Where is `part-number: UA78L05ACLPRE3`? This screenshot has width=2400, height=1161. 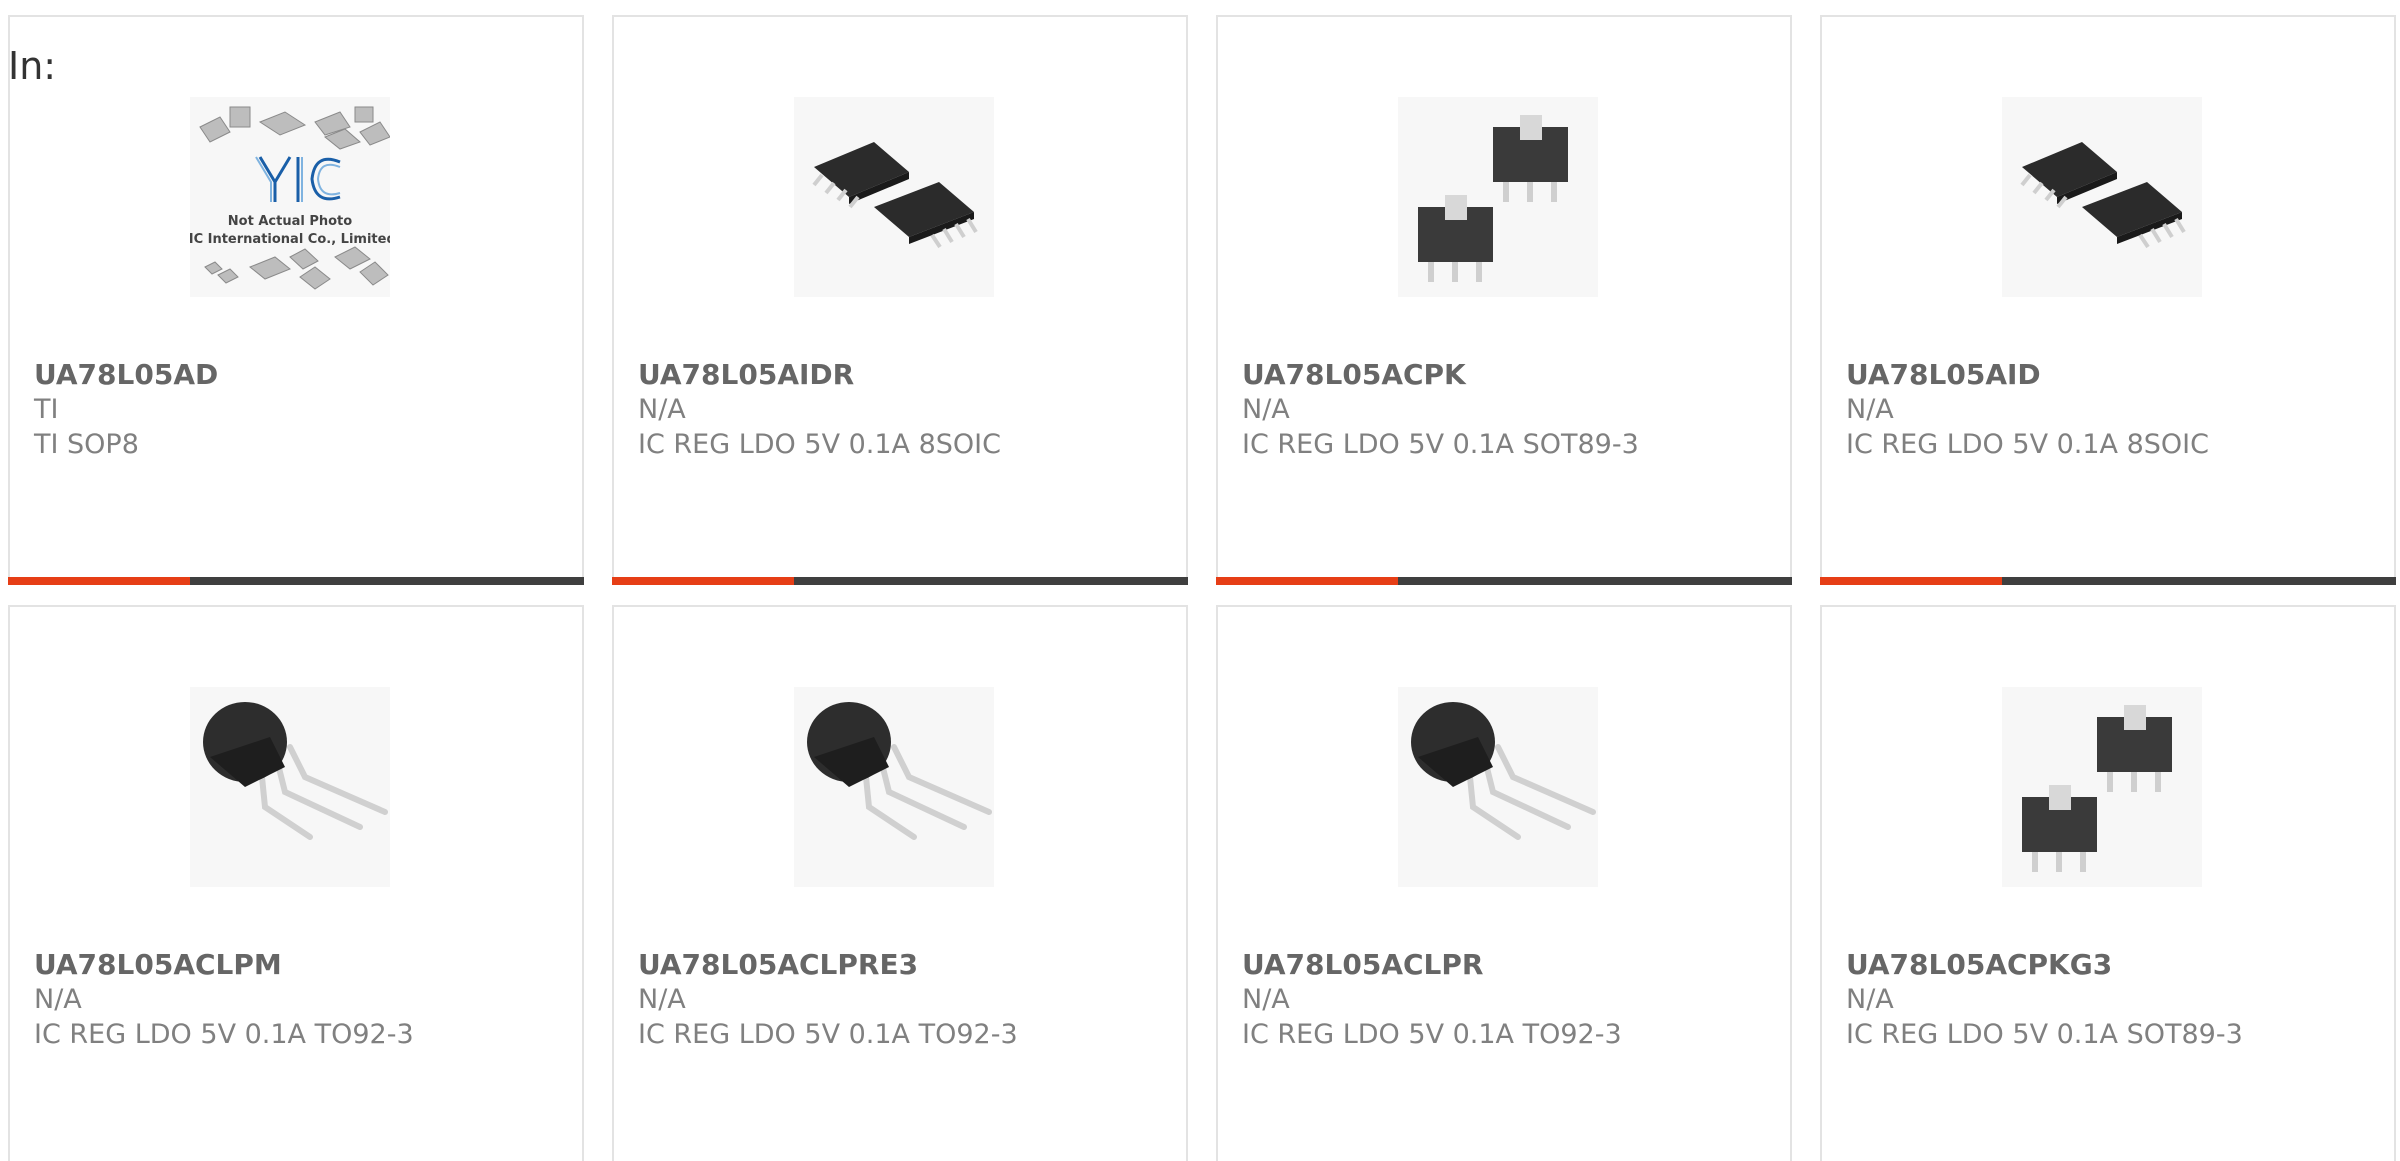
part-number: UA78L05ACLPRE3 is located at coordinates (902, 964).